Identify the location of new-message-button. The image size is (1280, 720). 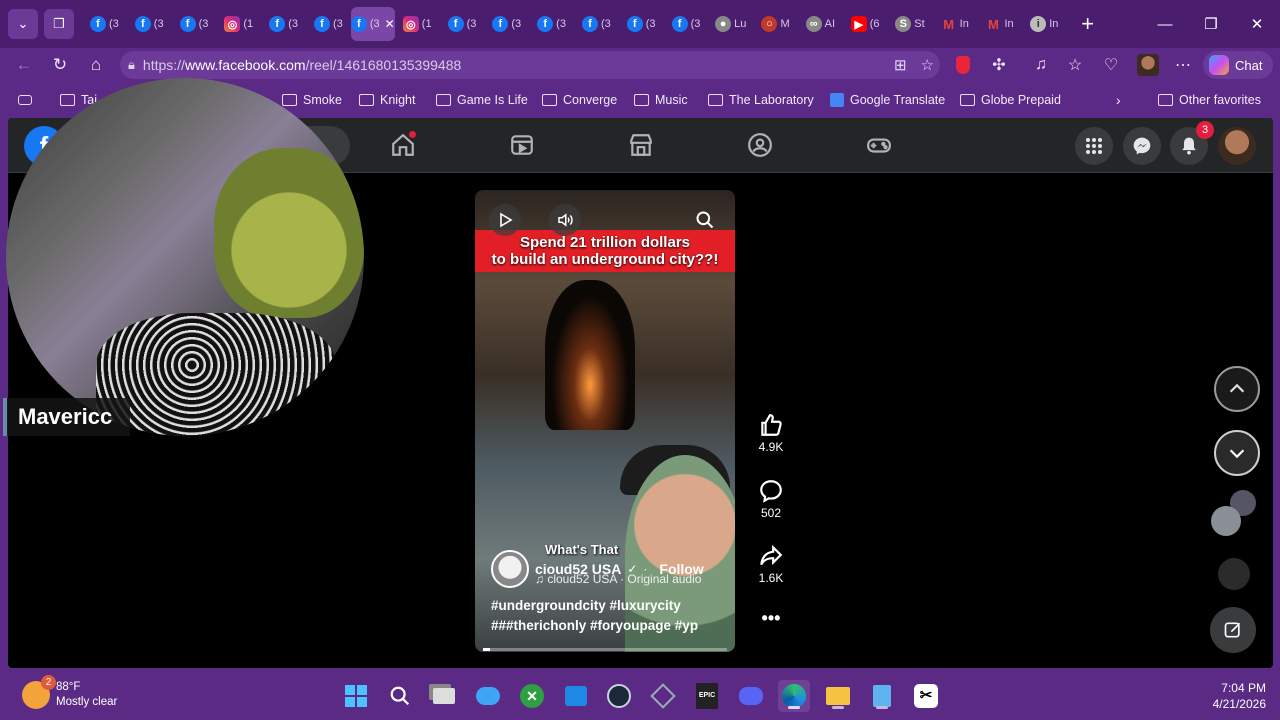
(1233, 630).